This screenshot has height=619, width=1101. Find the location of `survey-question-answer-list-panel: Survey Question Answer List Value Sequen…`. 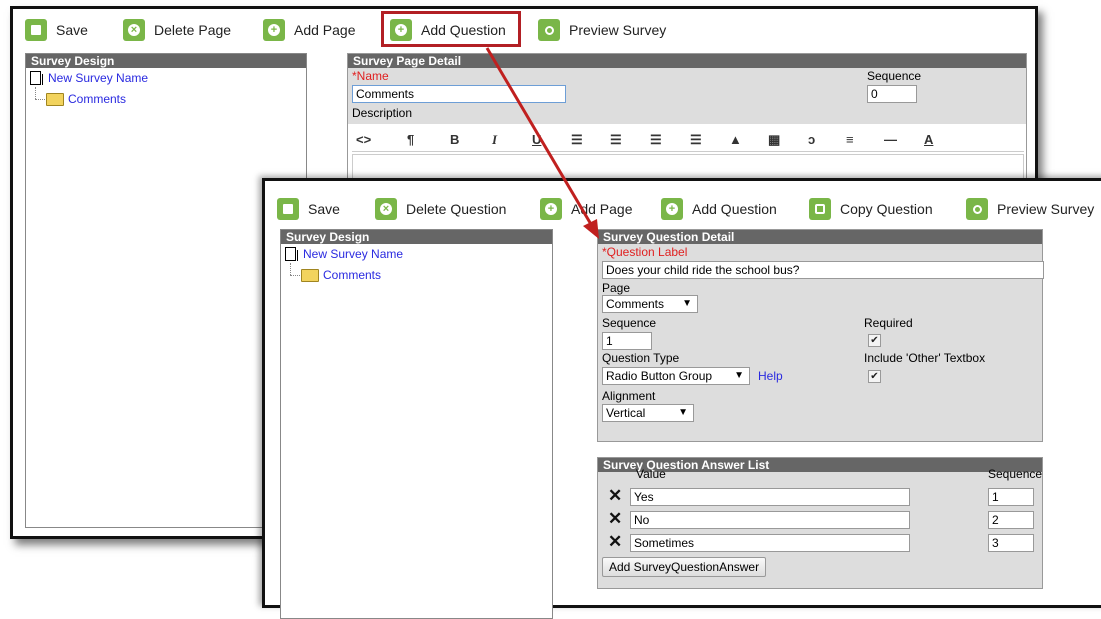

survey-question-answer-list-panel: Survey Question Answer List Value Sequen… is located at coordinates (820, 523).